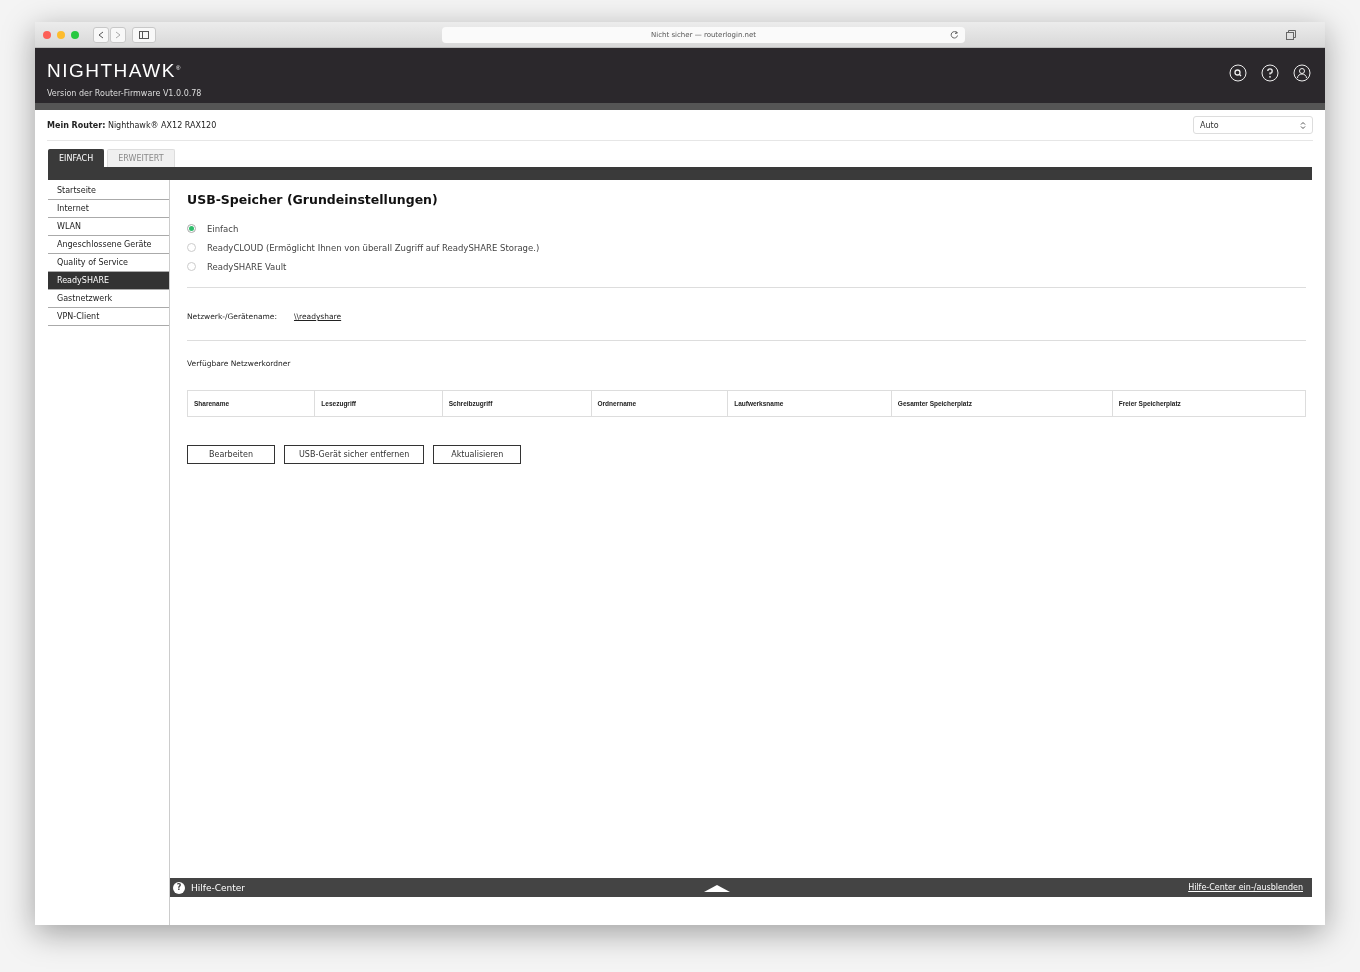 This screenshot has width=1360, height=972. I want to click on sidebar-item: ReadySHARE, so click(108, 281).